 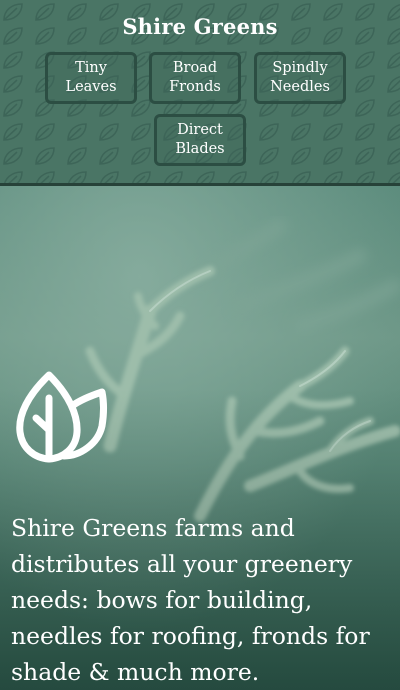 I want to click on nav-button-spindly-needles: Spindly Needles, so click(x=300, y=78).